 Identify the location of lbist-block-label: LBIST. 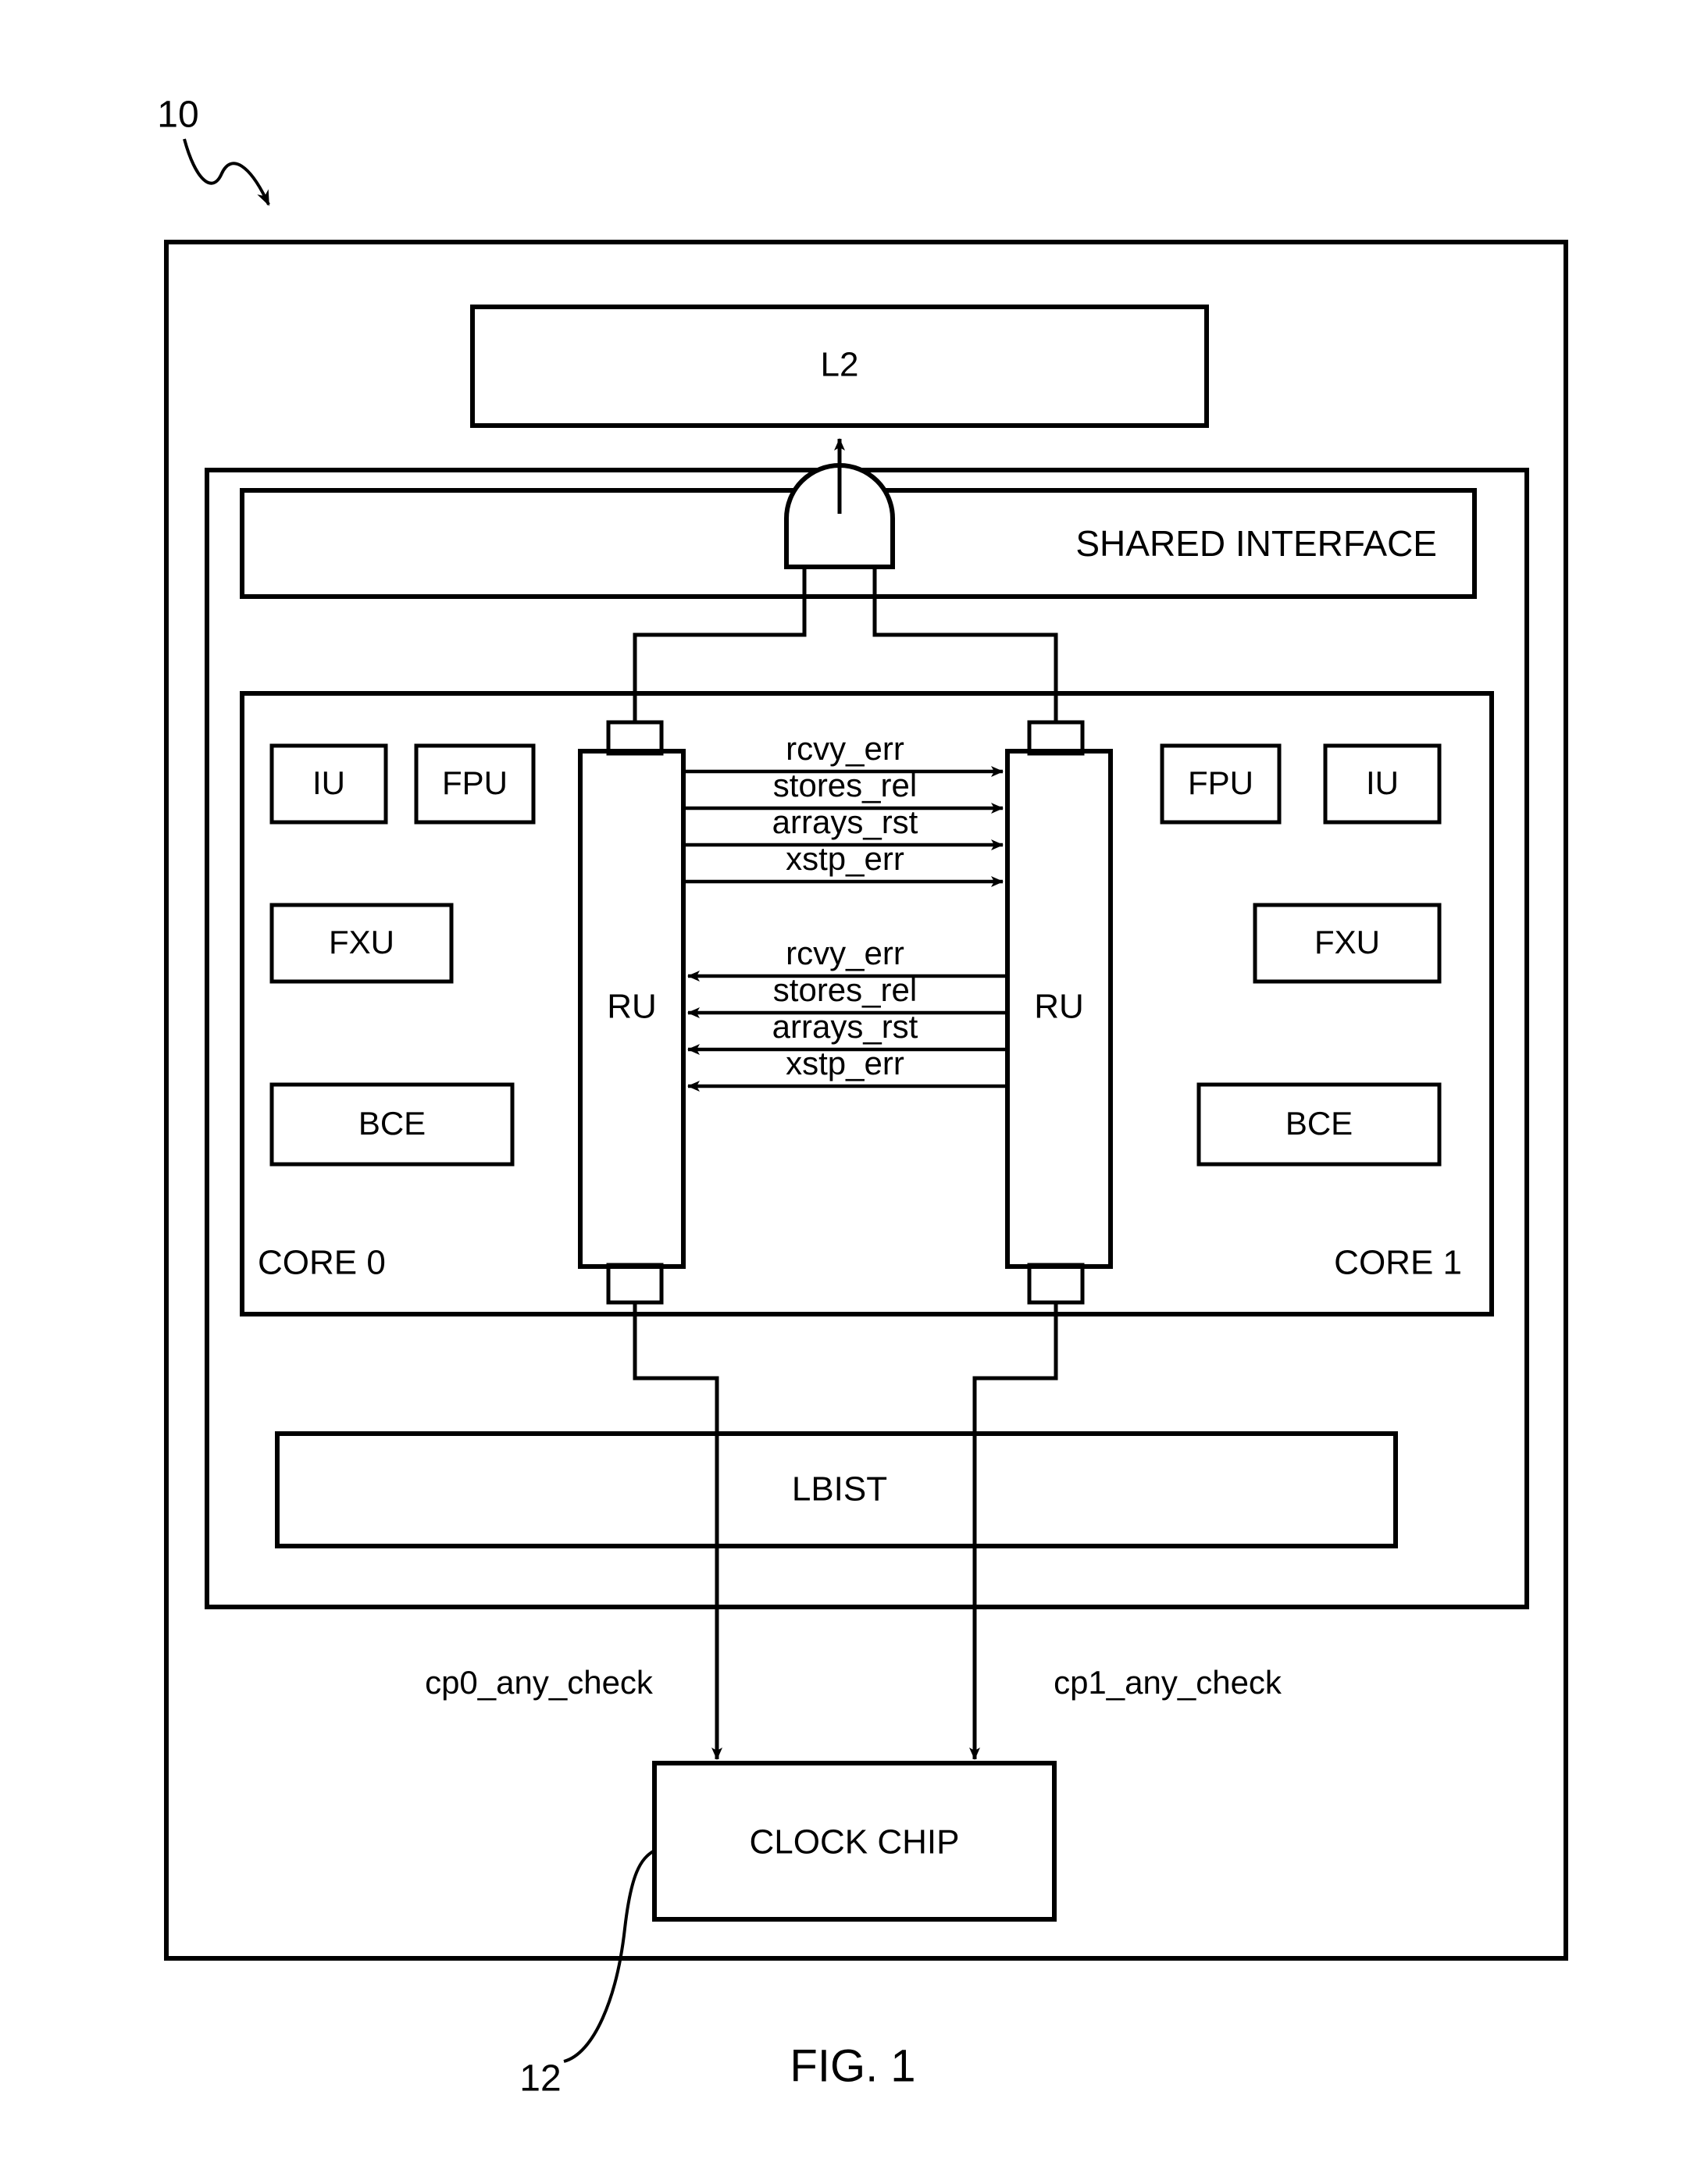
(839, 1489).